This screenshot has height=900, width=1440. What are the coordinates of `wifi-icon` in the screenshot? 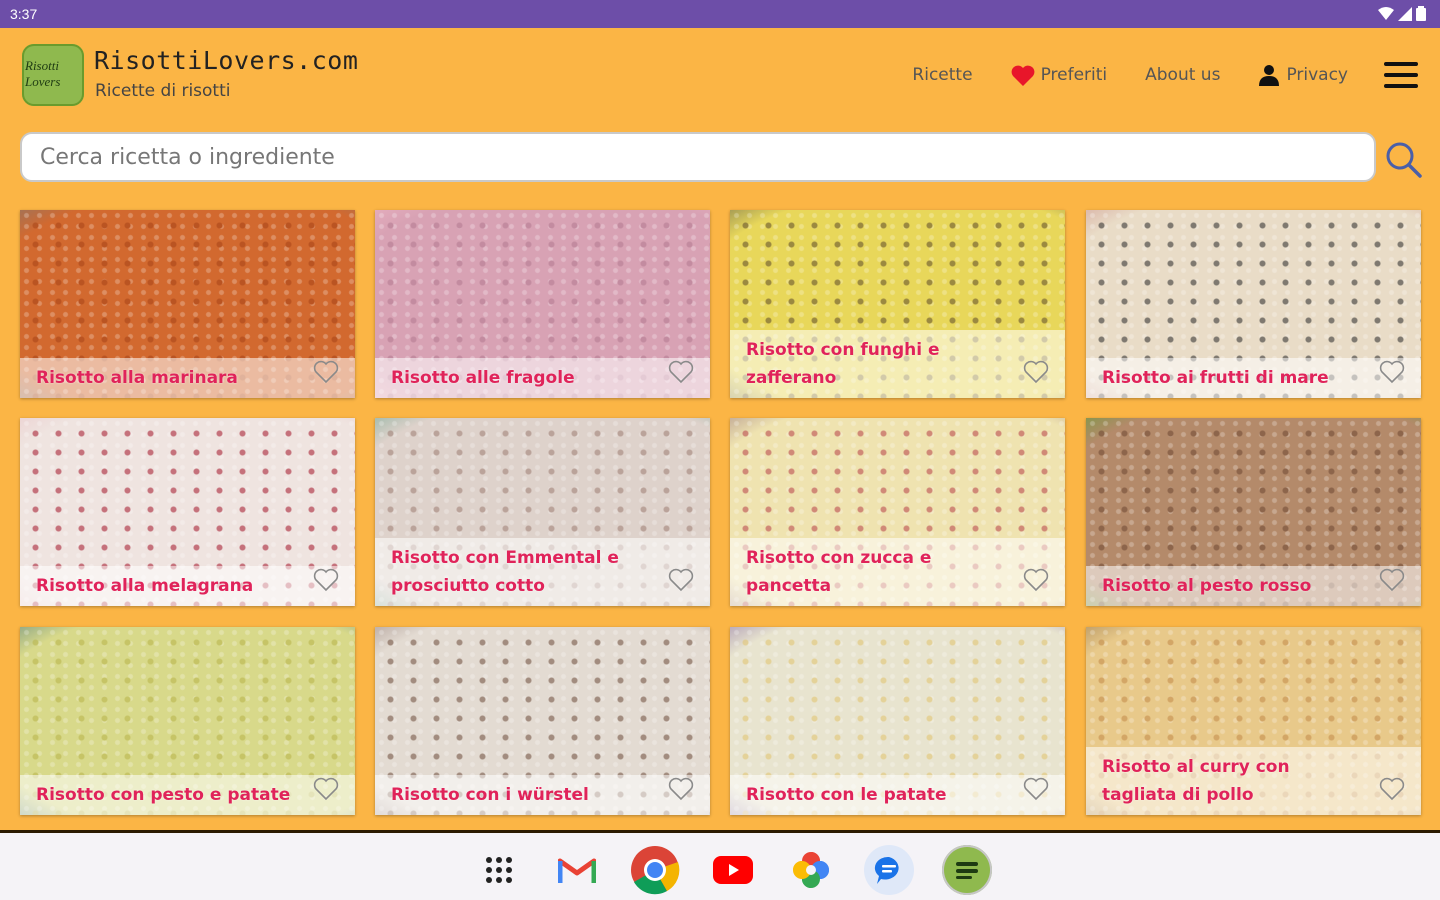 It's located at (1386, 13).